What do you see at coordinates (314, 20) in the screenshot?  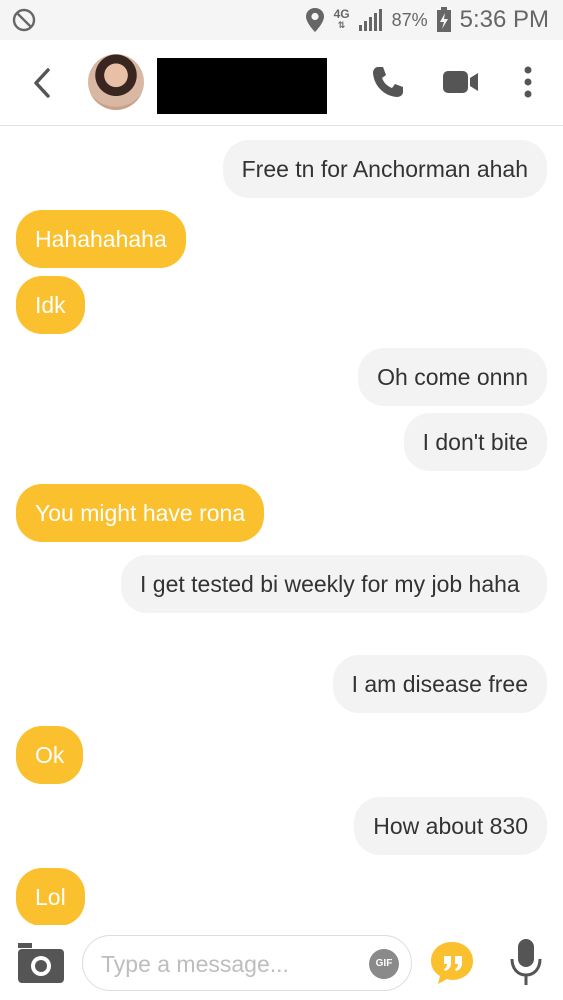 I see `location-icon` at bounding box center [314, 20].